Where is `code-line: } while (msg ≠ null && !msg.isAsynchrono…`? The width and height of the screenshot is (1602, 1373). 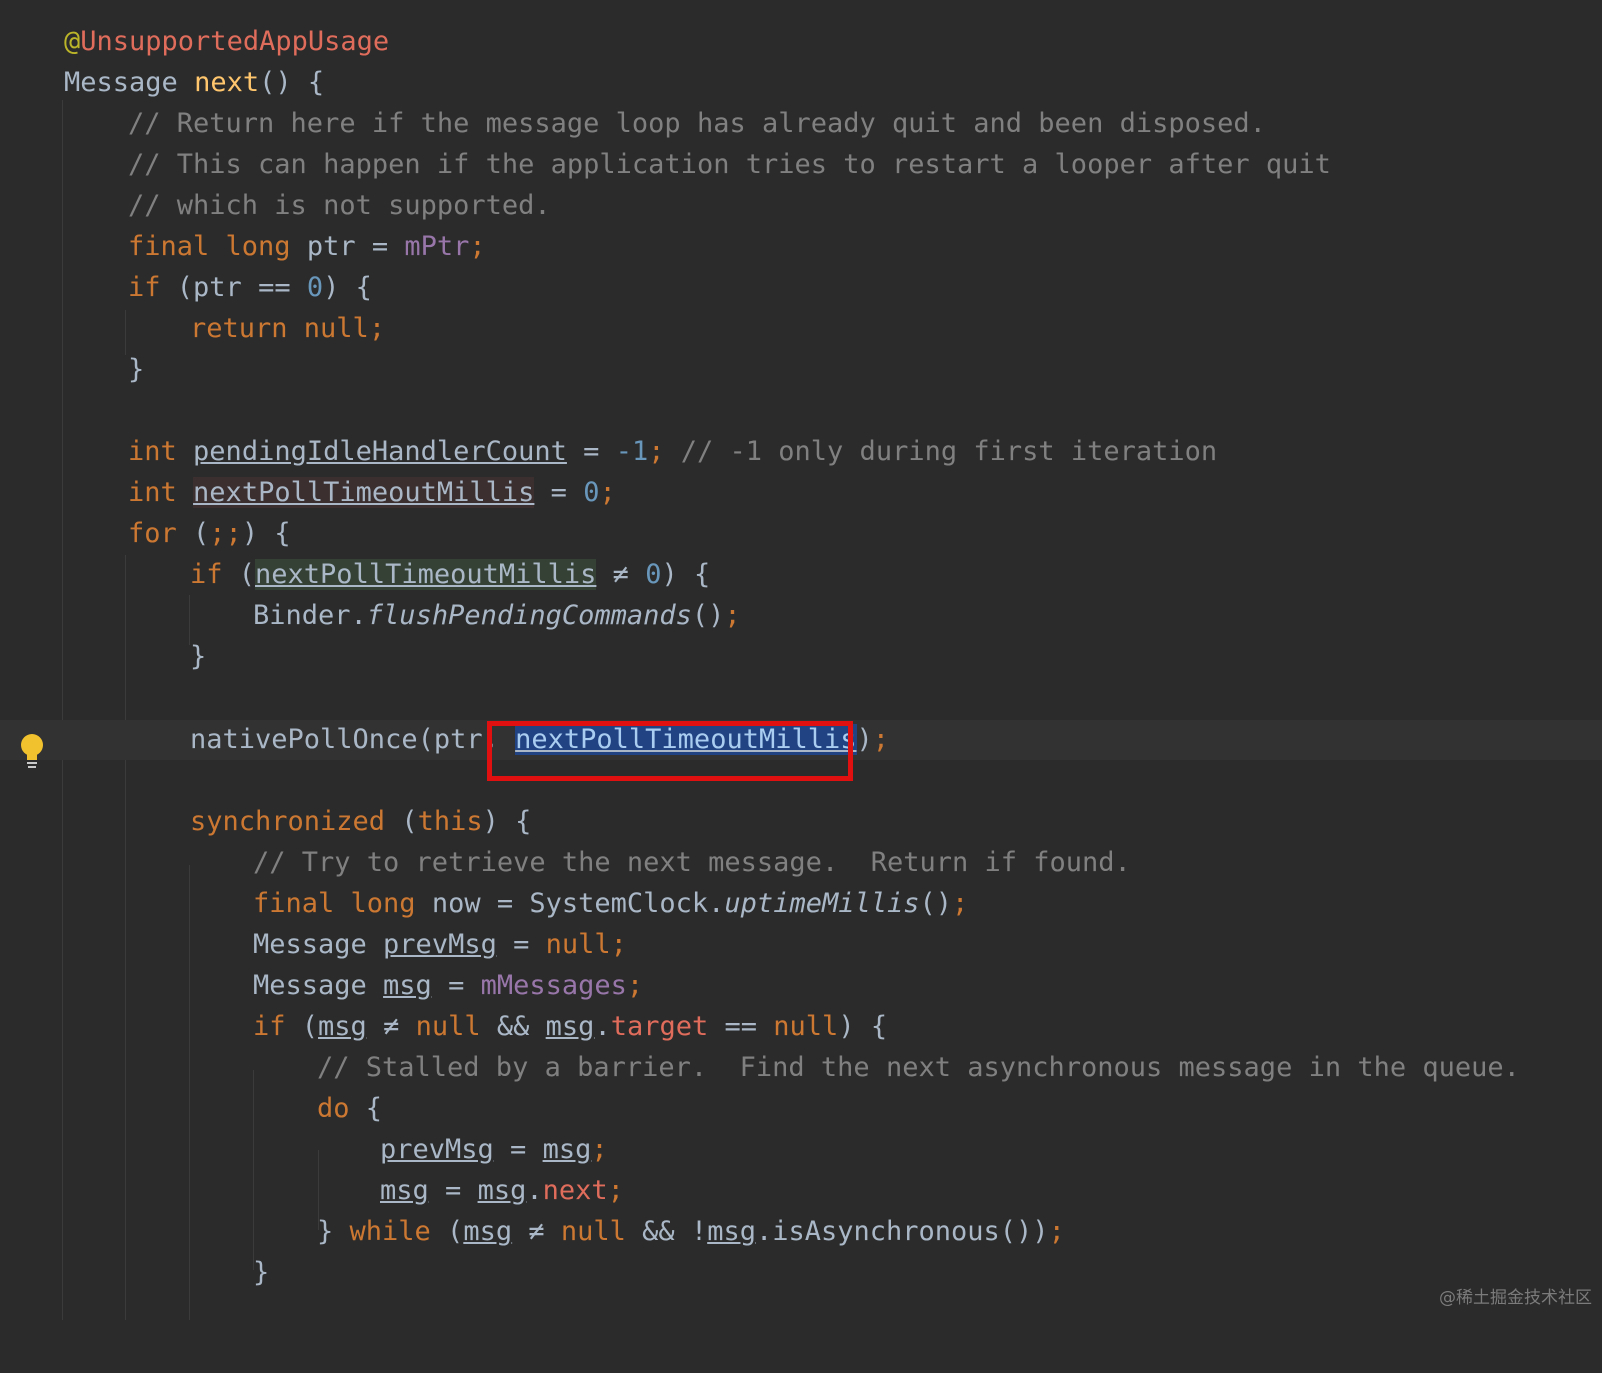 code-line: } while (msg ≠ null && !msg.isAsynchrono… is located at coordinates (801, 1232).